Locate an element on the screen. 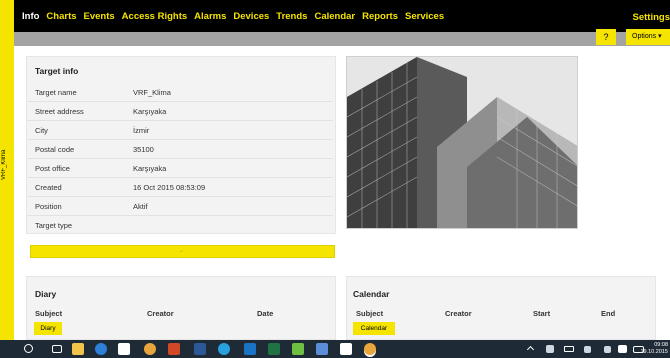 The image size is (670, 358). word-icon is located at coordinates (200, 349).